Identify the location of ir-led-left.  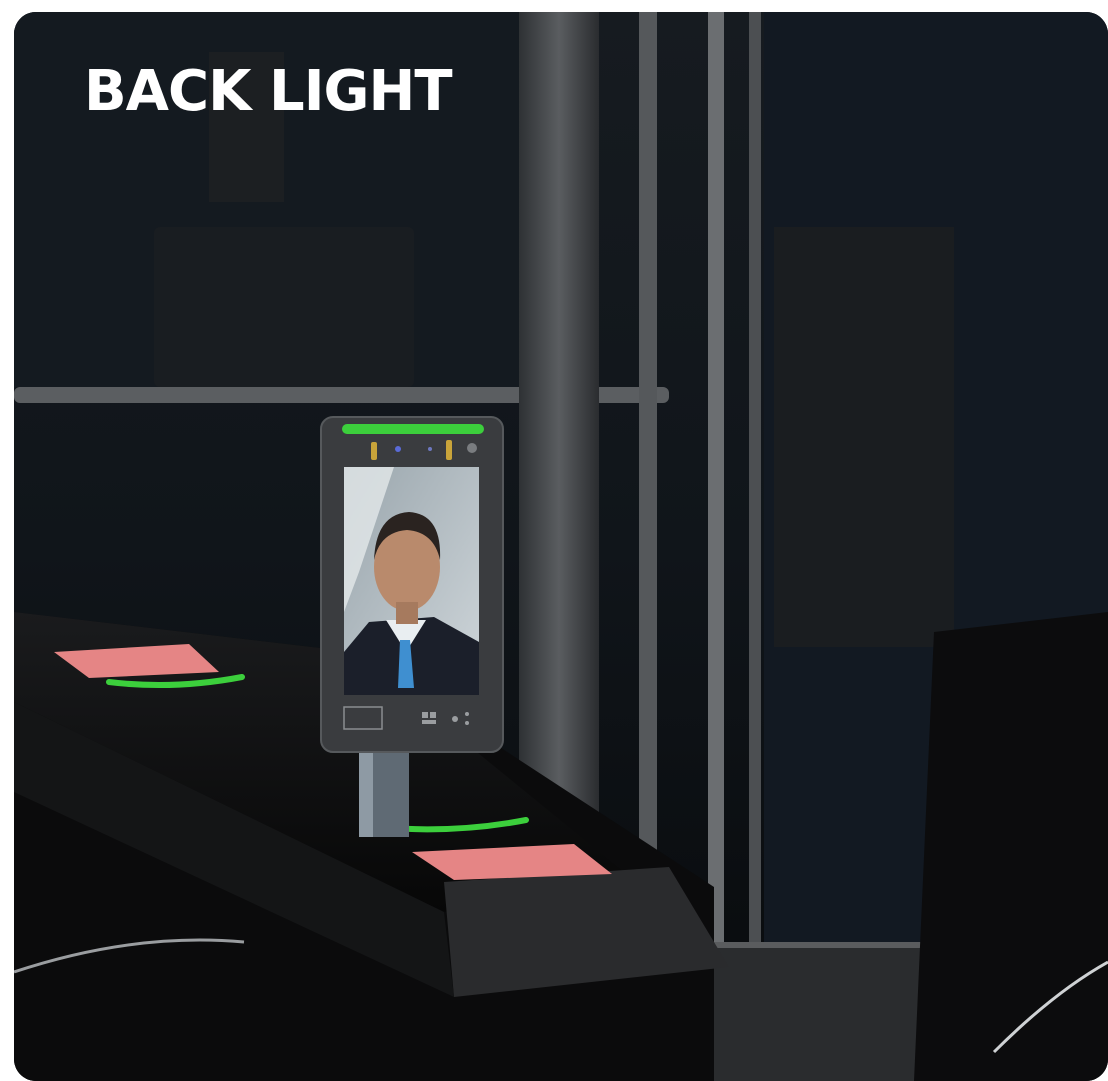
(374, 451).